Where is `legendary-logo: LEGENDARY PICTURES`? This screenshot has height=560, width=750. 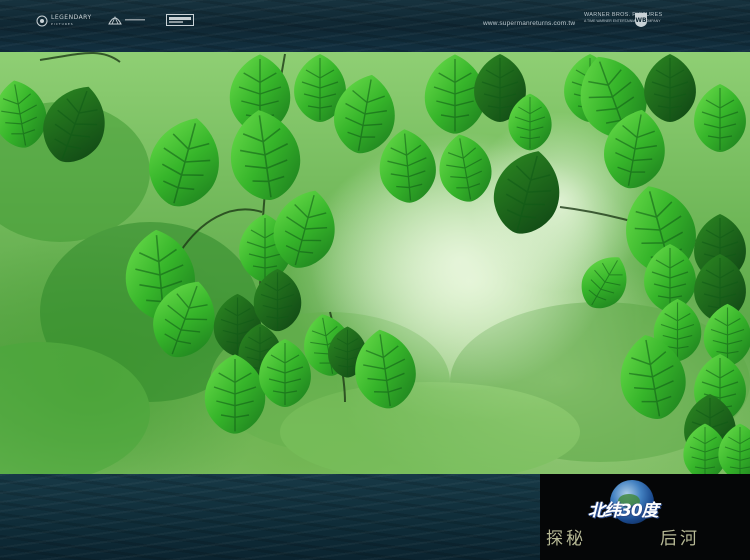
legendary-logo: LEGENDARY PICTURES is located at coordinates (64, 21).